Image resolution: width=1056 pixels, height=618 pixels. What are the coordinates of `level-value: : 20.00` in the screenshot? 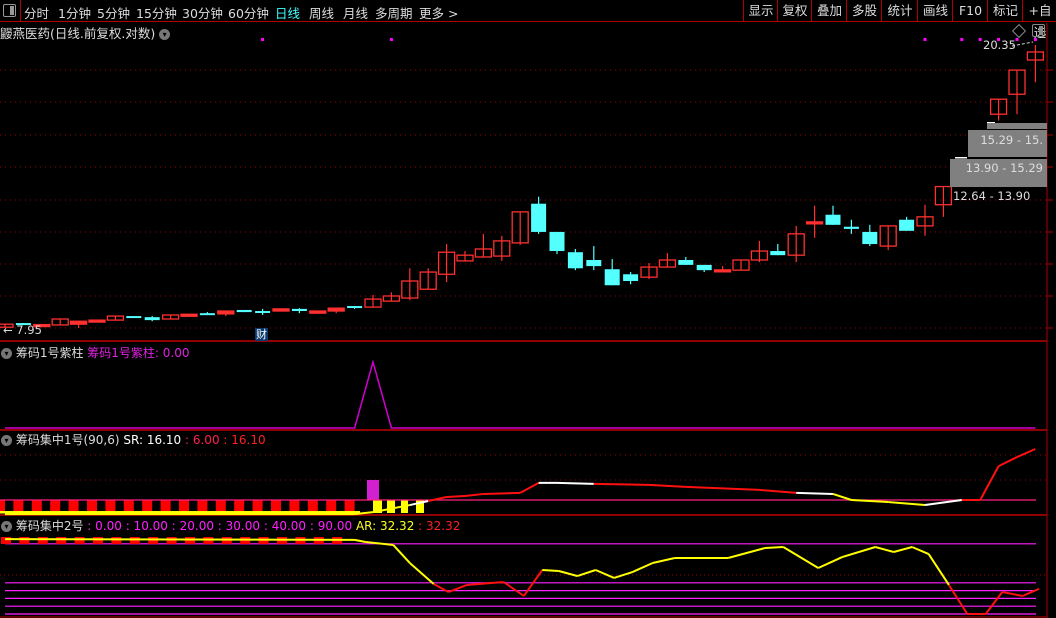 It's located at (192, 526).